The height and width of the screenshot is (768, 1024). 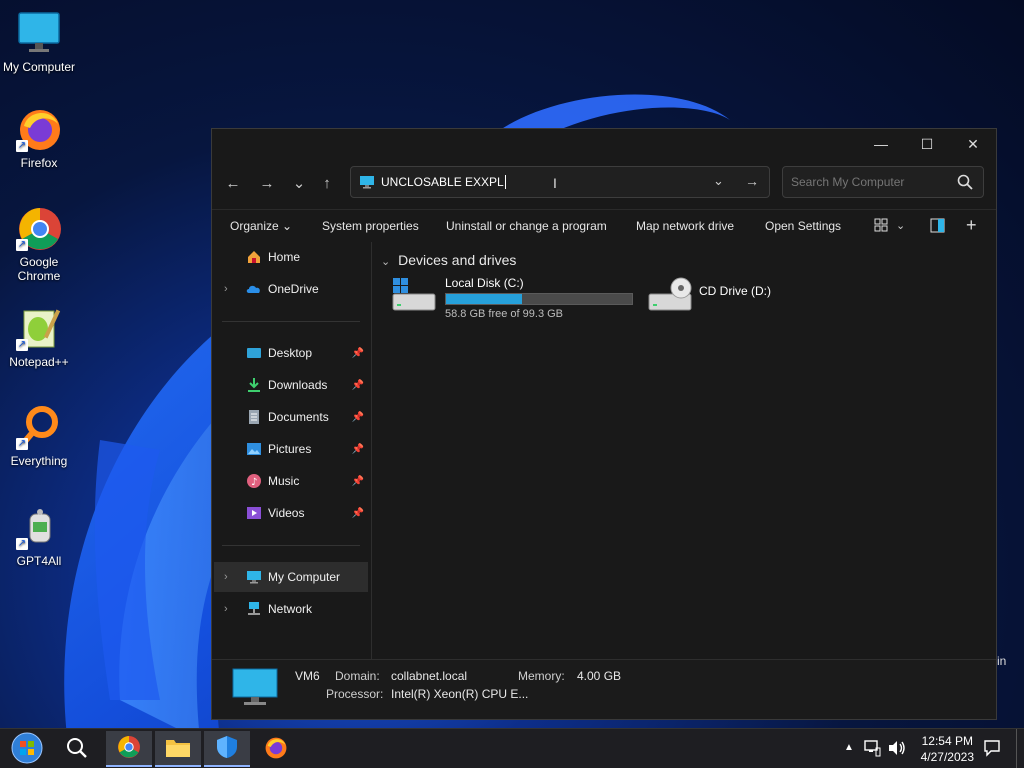 I want to click on address-bar: UNCLOSABLE EXXPL I ⌄ →, so click(x=560, y=182).